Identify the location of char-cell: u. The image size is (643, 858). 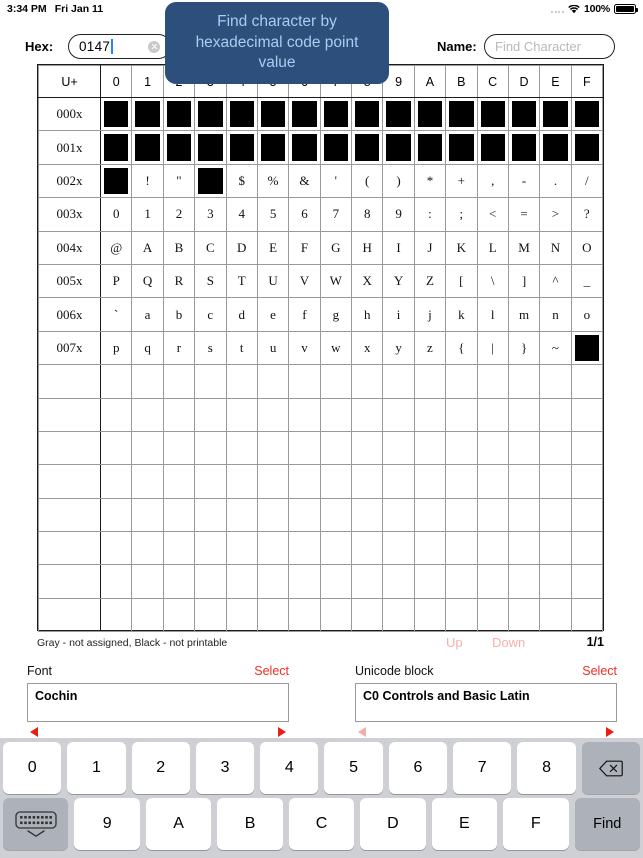
(273, 348).